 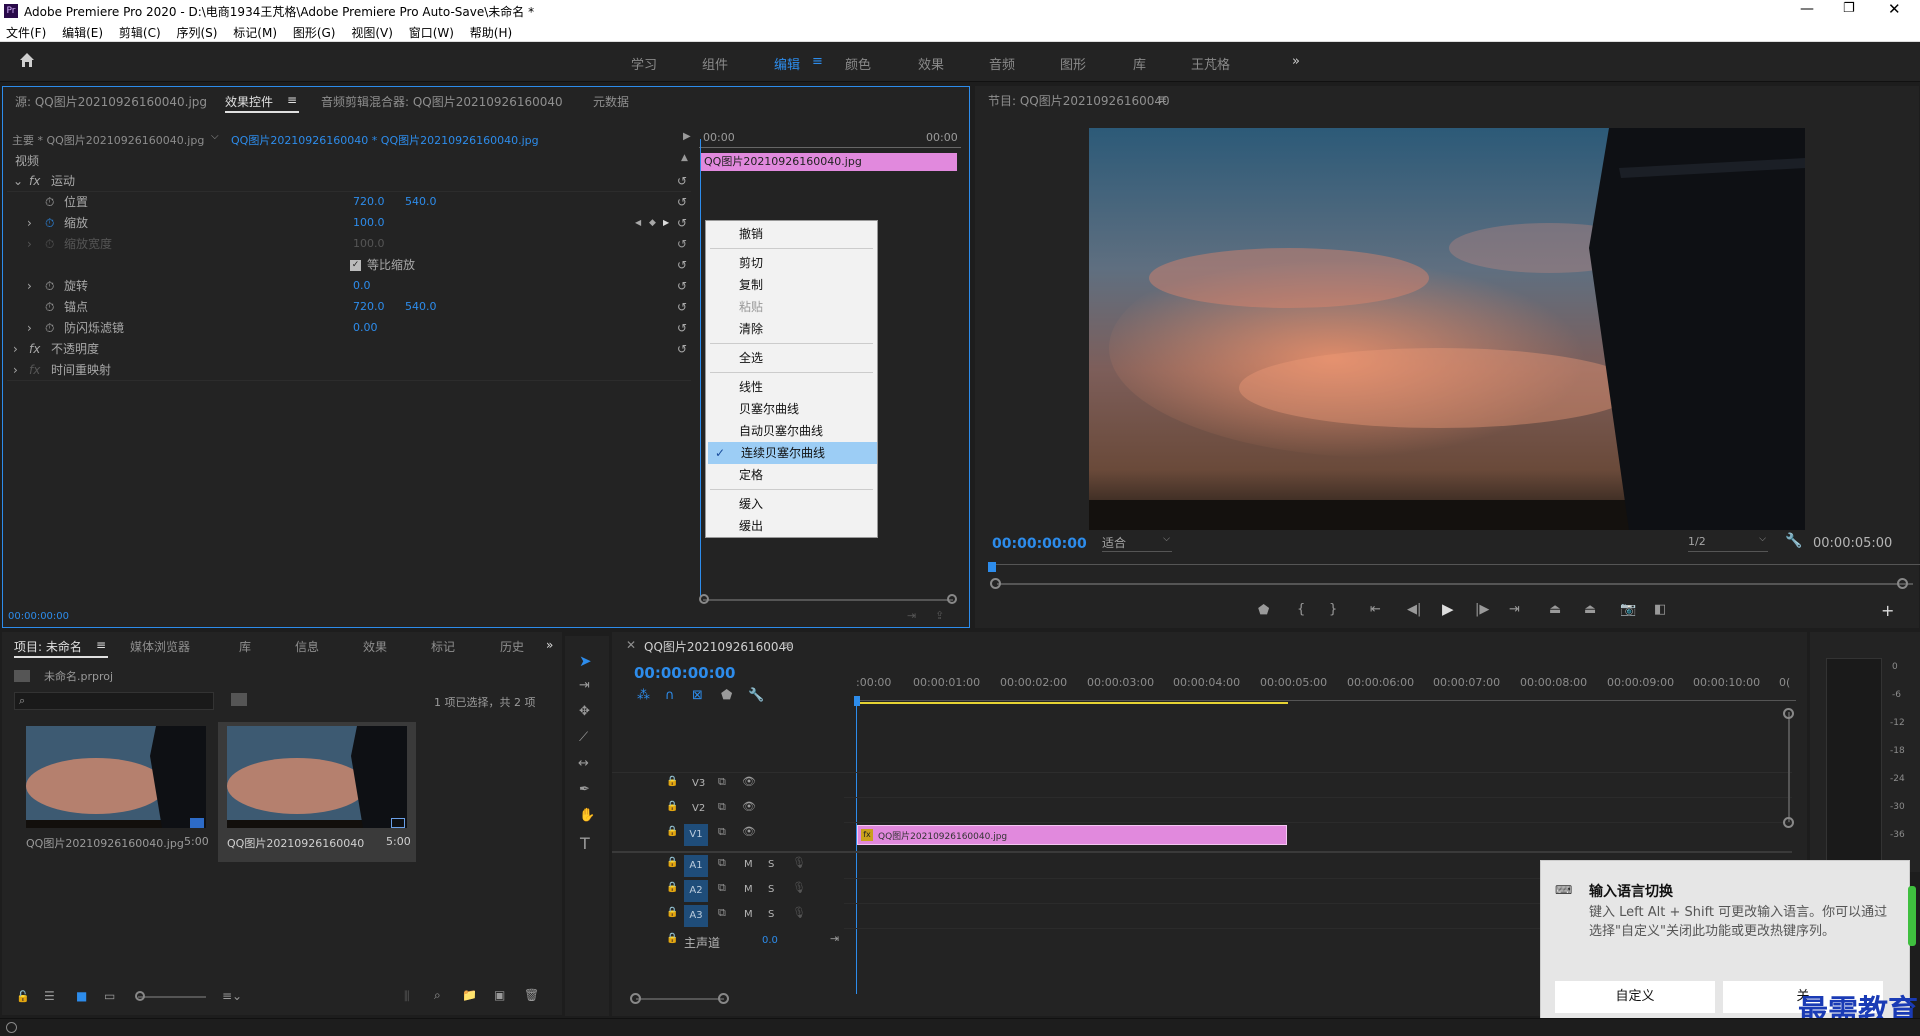 What do you see at coordinates (307, 646) in the screenshot?
I see `tab-info: 信息` at bounding box center [307, 646].